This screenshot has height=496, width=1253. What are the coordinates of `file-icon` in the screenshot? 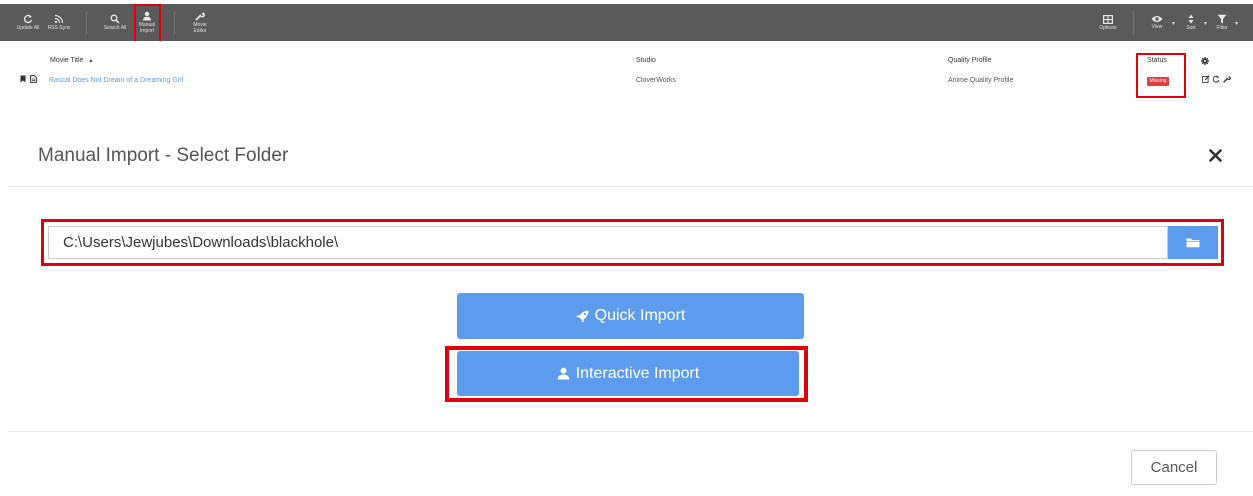 It's located at (33, 80).